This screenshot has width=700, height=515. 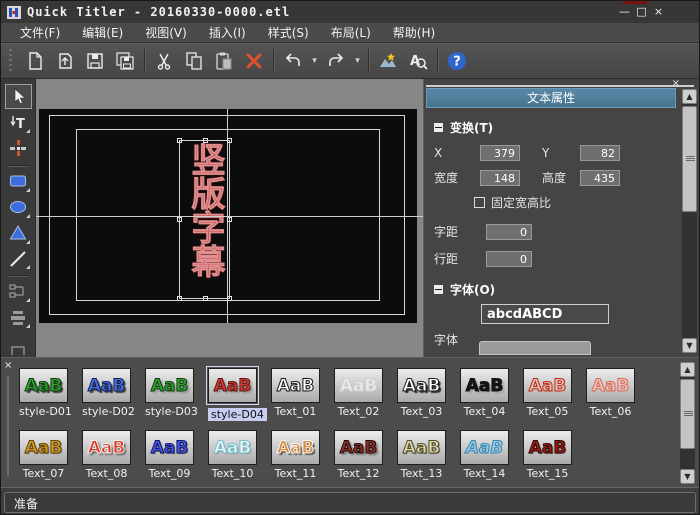 What do you see at coordinates (358, 455) in the screenshot?
I see `style-tile-Text_12: AaB Text_12` at bounding box center [358, 455].